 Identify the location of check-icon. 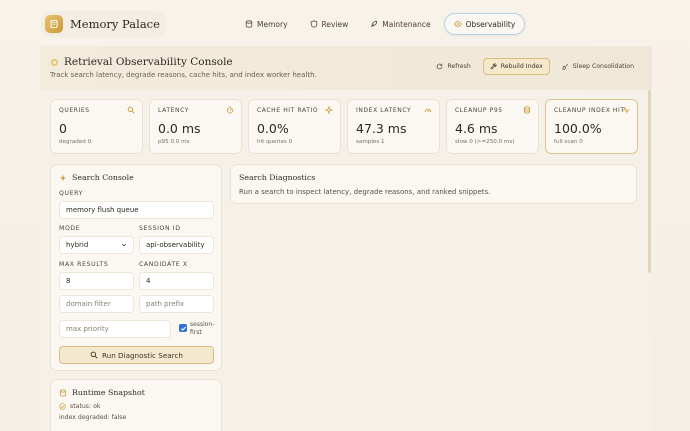
(183, 328).